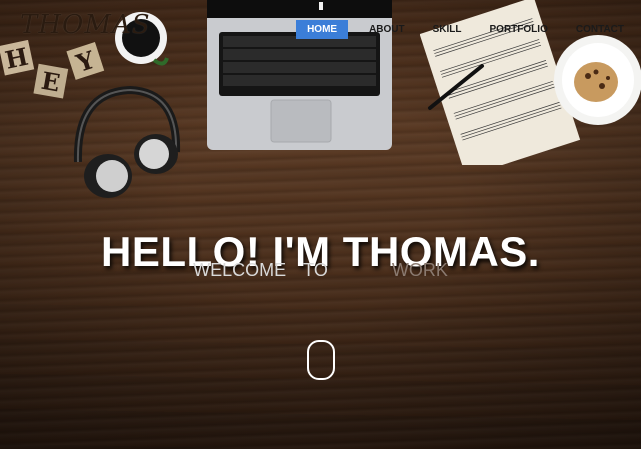  Describe the element at coordinates (387, 29) in the screenshot. I see `nav-about: ABOUT` at that location.